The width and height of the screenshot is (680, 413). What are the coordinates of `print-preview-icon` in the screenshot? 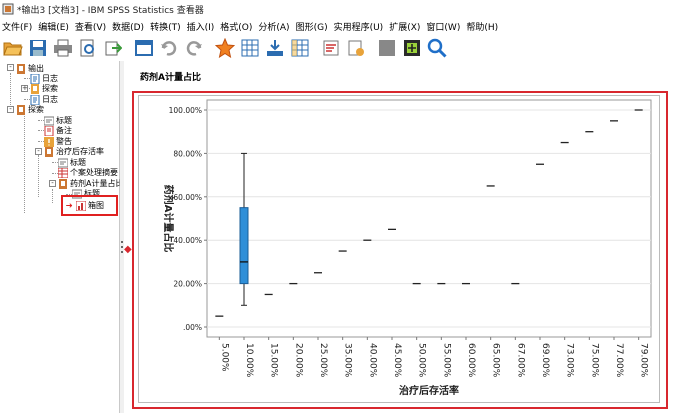 It's located at (88, 48).